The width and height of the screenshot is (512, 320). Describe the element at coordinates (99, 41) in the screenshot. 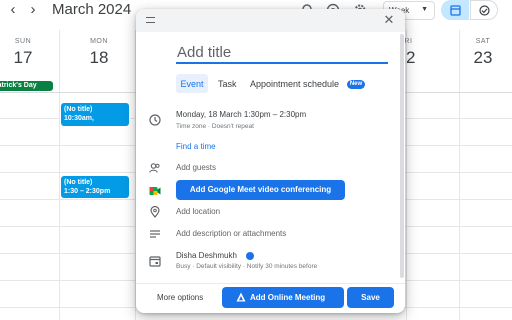

I see `day-name: MON` at that location.